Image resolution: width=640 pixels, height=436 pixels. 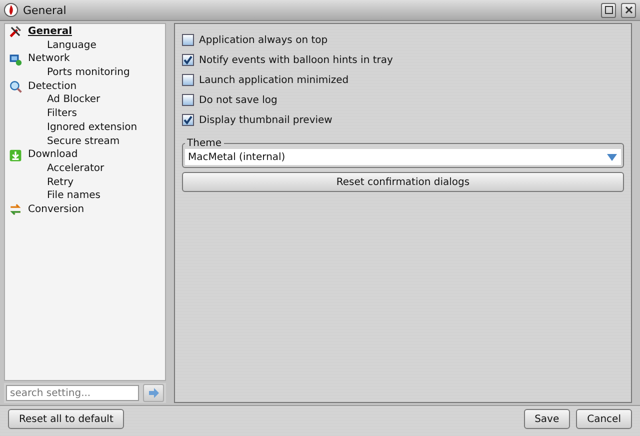 What do you see at coordinates (50, 32) in the screenshot?
I see `tree-item: General` at bounding box center [50, 32].